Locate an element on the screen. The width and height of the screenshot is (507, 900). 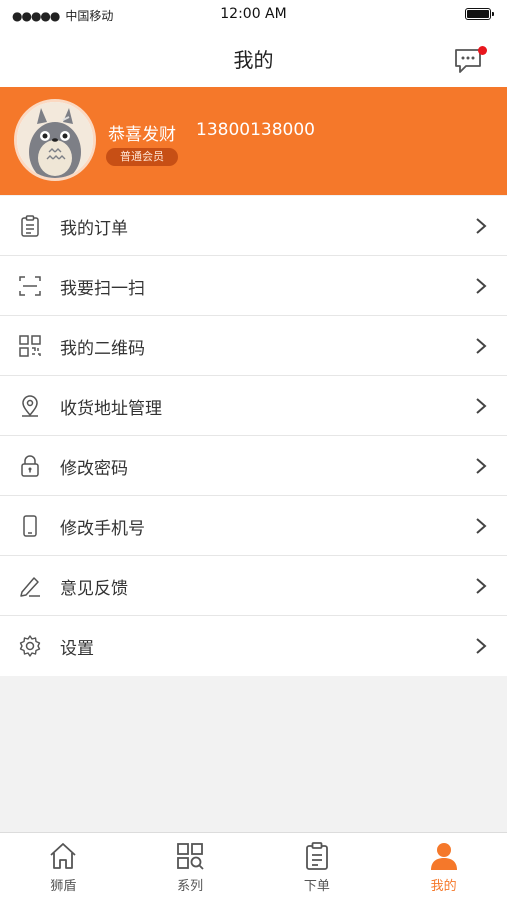
membership-badge: 普通会员 is located at coordinates (142, 157).